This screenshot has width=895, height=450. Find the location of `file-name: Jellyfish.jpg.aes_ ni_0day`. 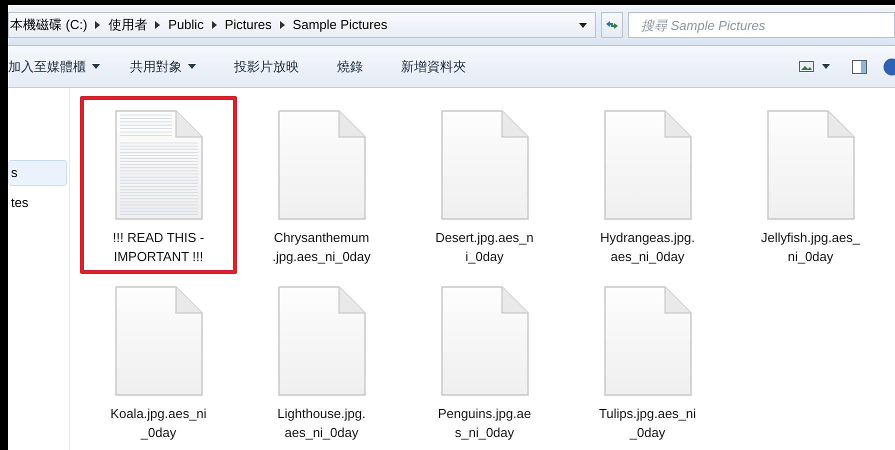

file-name: Jellyfish.jpg.aes_ ni_0day is located at coordinates (810, 247).